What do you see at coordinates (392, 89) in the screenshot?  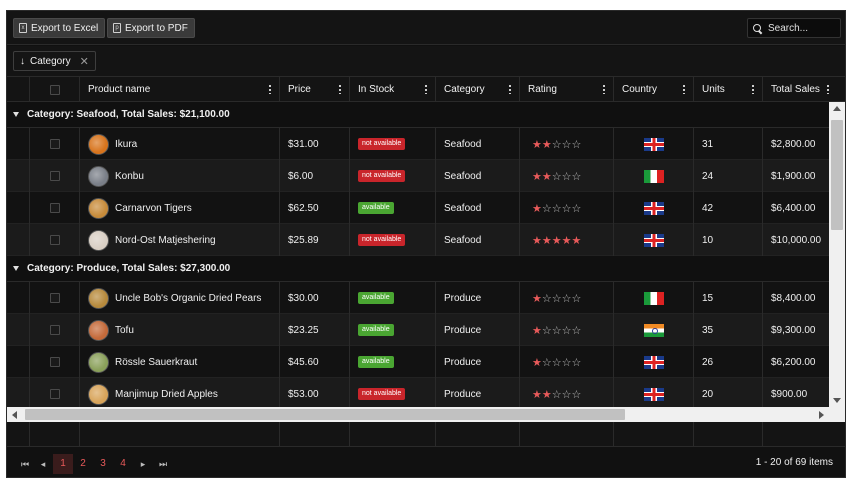 I see `column-header-3: In Stock` at bounding box center [392, 89].